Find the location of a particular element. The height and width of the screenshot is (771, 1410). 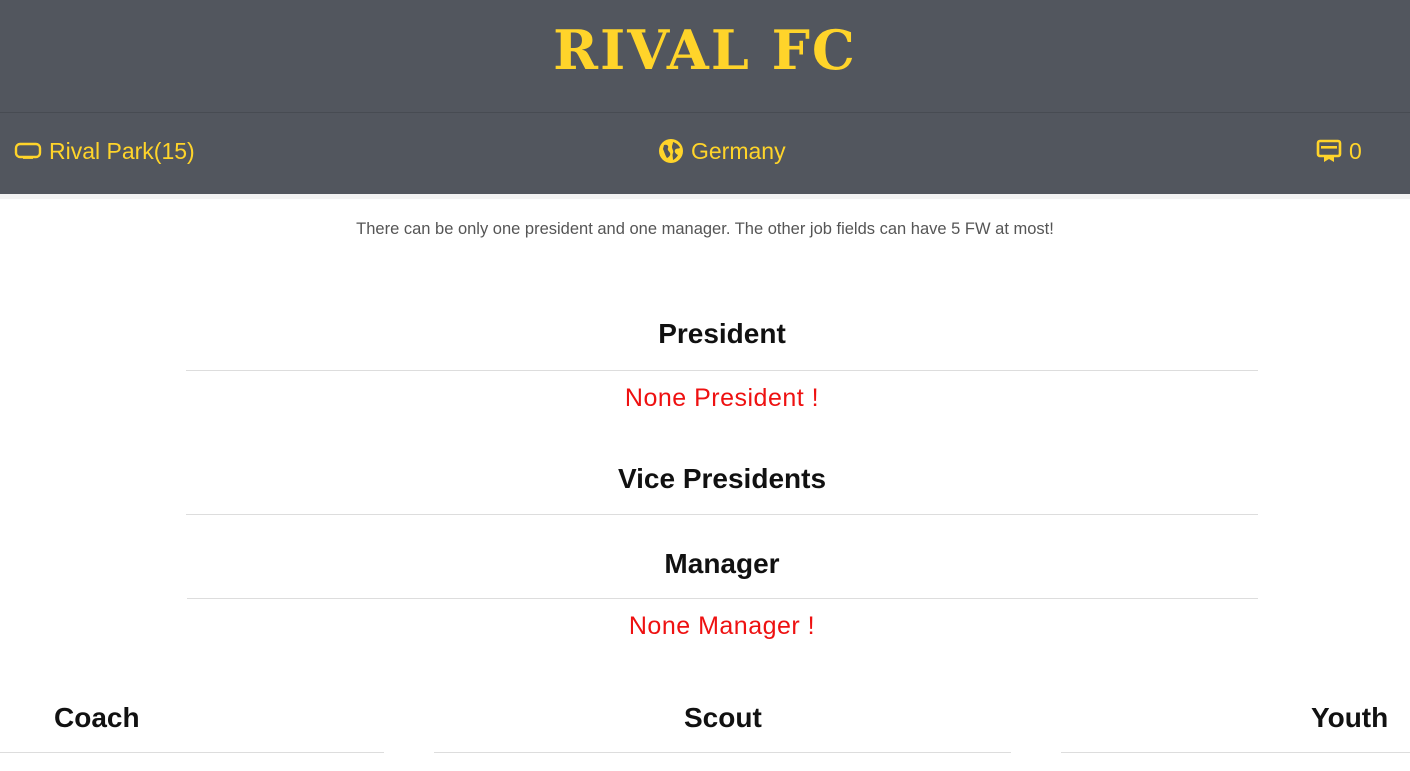

club-info-bar: Rival Park(15) Germany 0 is located at coordinates (705, 153).